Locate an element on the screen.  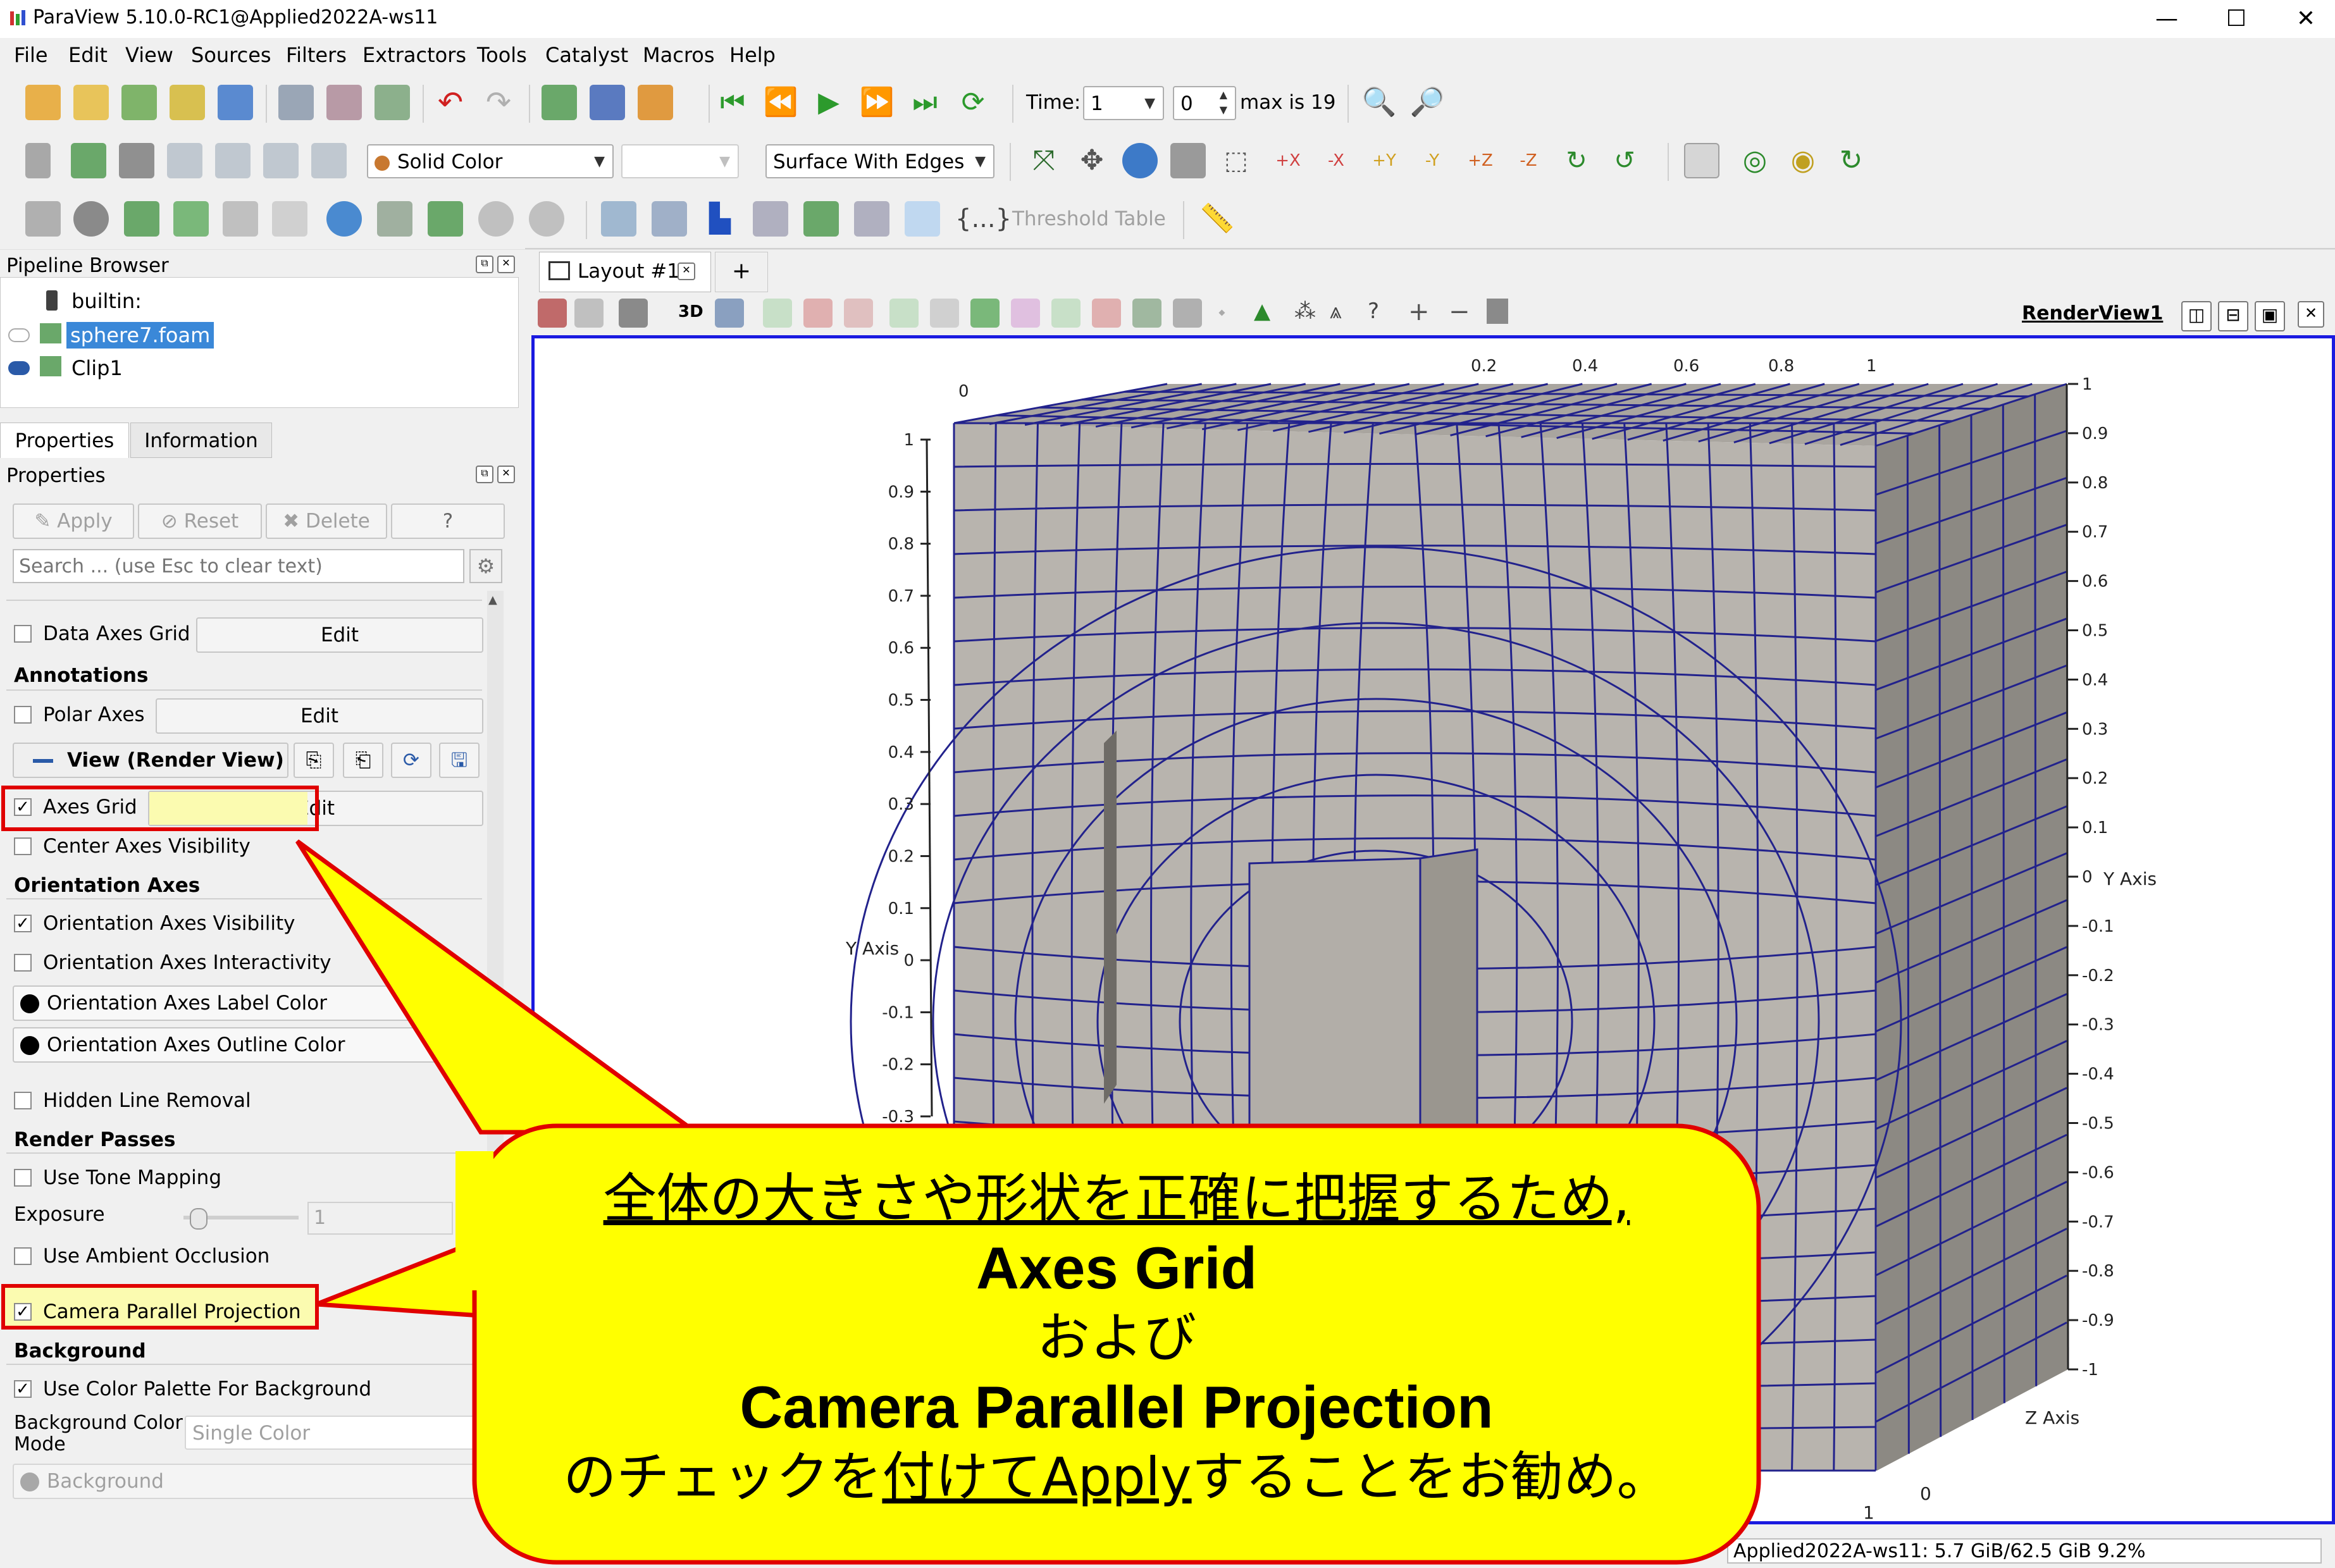
callout-line-1: 全体の大きさや形状を正確に把握するため, is located at coordinates (1116, 1199).